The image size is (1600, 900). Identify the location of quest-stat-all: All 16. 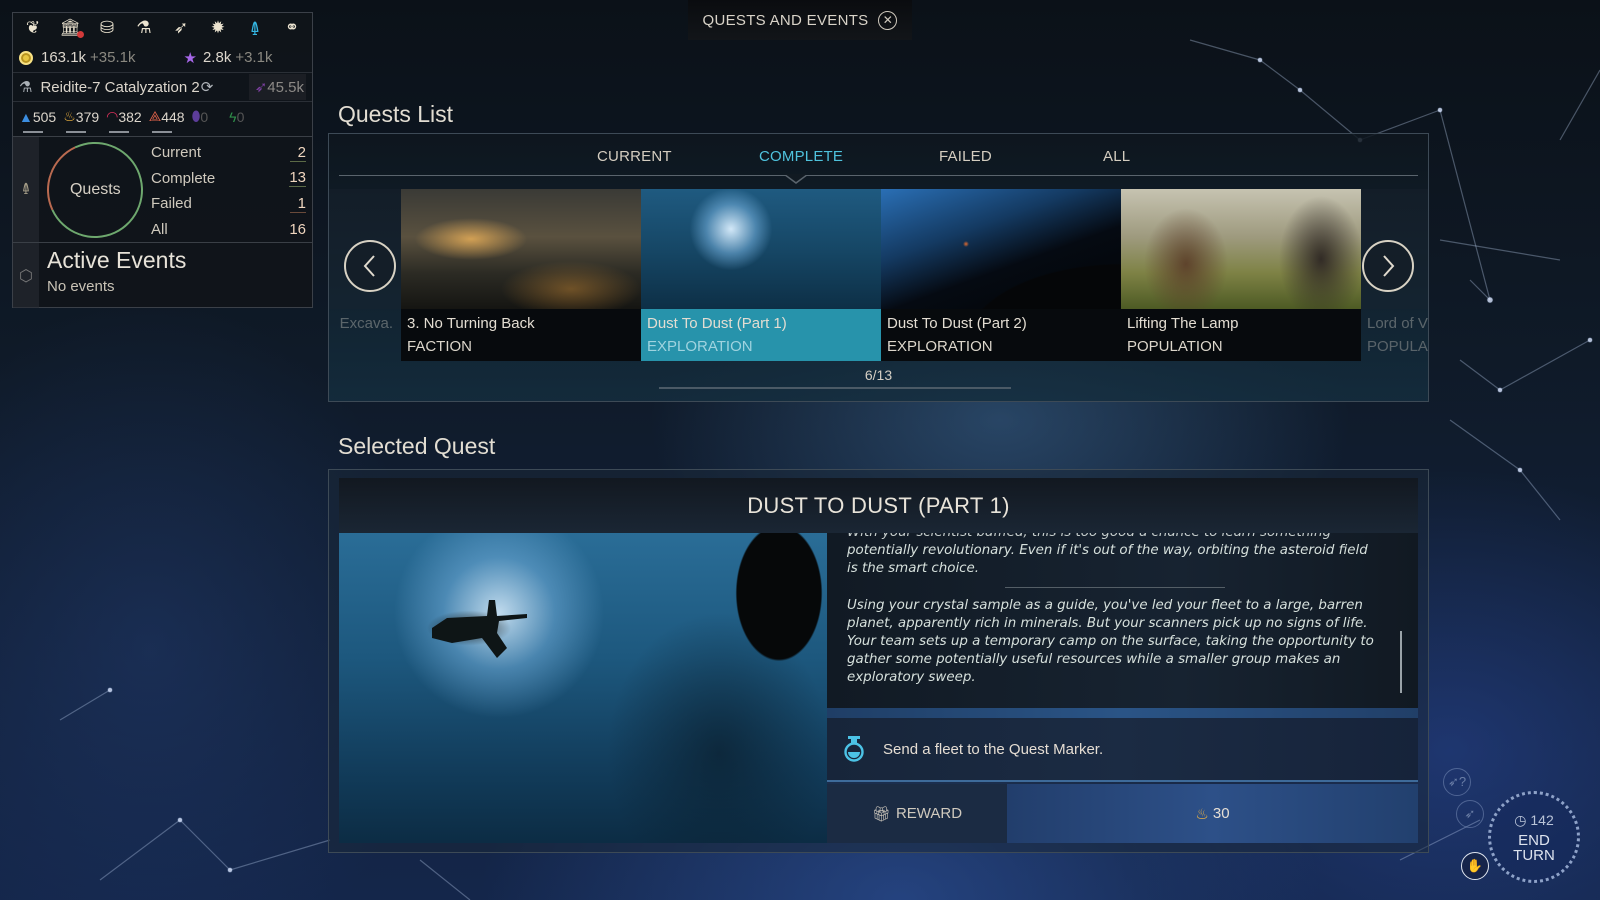
(228, 230).